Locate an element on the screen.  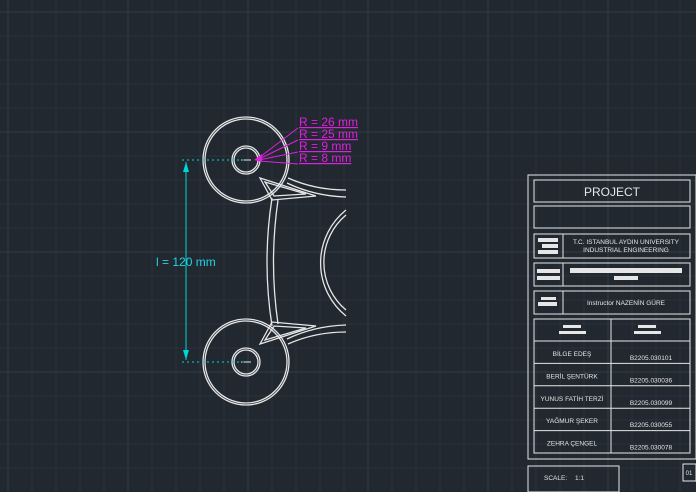
student-name: BERİL ŞENTÜRK is located at coordinates (572, 375).